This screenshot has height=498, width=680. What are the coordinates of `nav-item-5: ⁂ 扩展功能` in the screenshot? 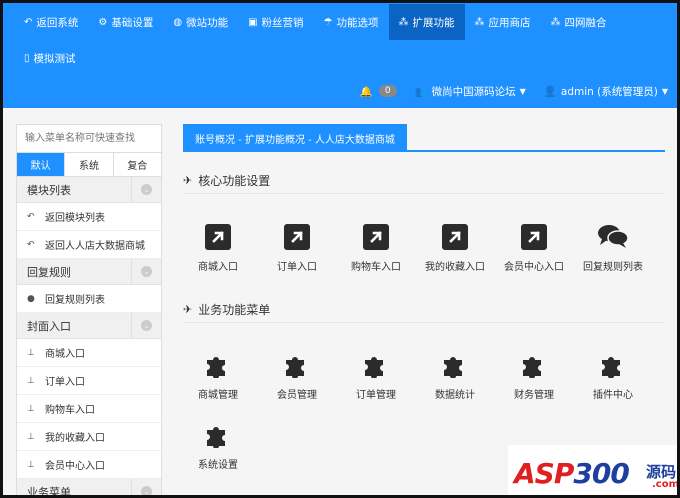 It's located at (426, 22).